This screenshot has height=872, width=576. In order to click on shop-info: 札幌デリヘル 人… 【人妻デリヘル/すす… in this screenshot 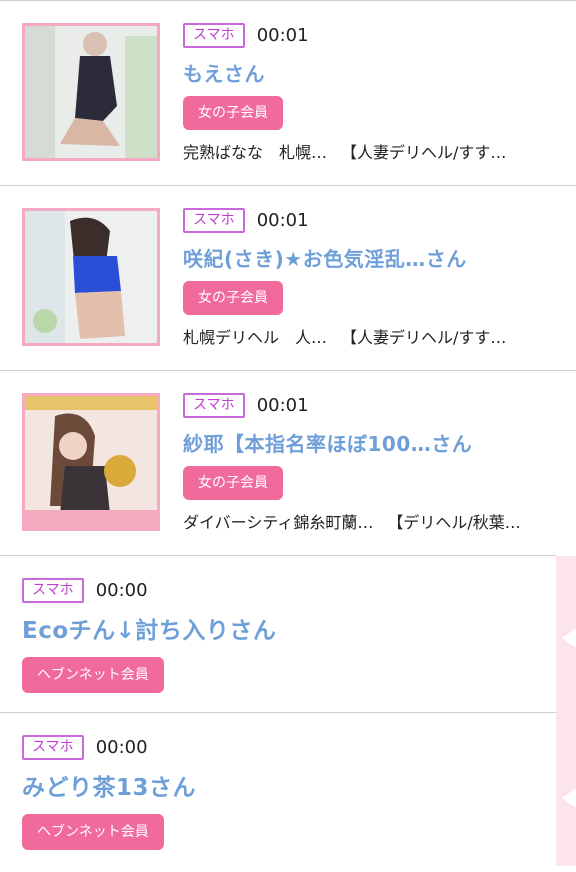, I will do `click(344, 336)`.